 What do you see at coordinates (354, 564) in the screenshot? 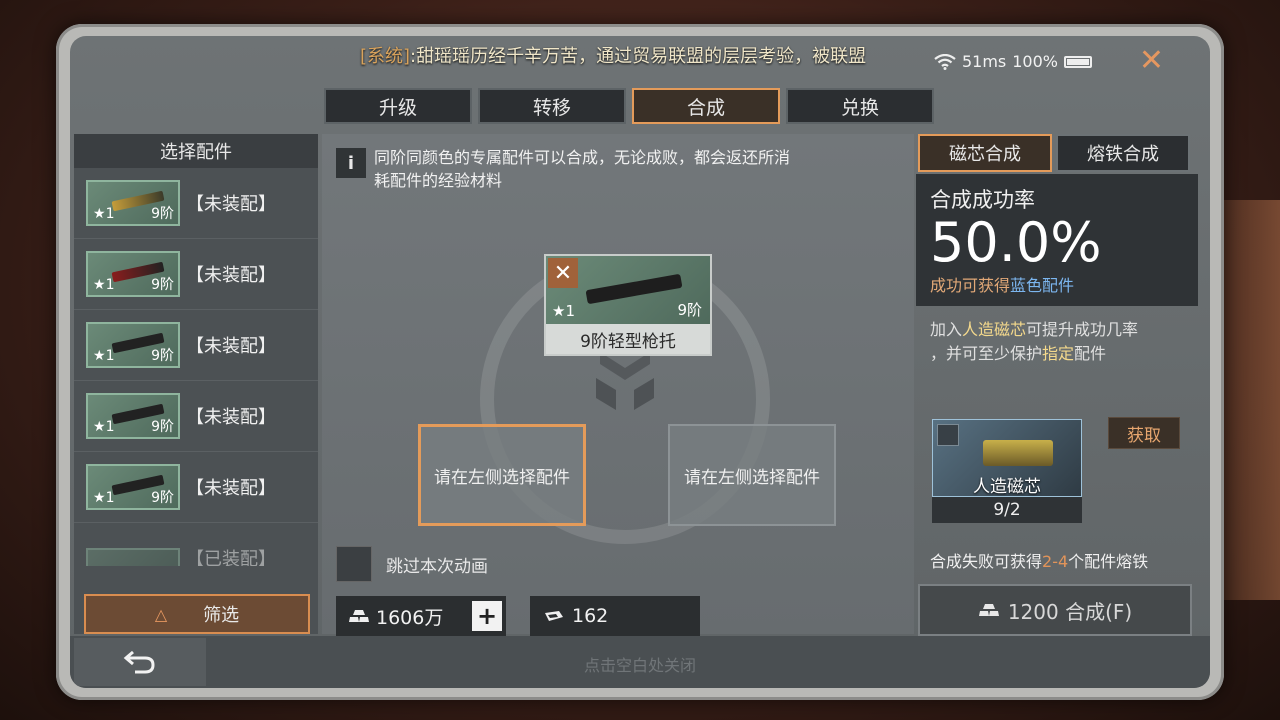
I see `skip-animation-checkbox` at bounding box center [354, 564].